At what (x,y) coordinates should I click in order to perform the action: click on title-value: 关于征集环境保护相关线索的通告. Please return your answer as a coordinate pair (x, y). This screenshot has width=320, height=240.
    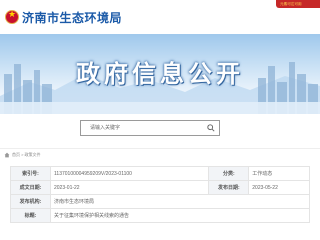
    Looking at the image, I should click on (180, 215).